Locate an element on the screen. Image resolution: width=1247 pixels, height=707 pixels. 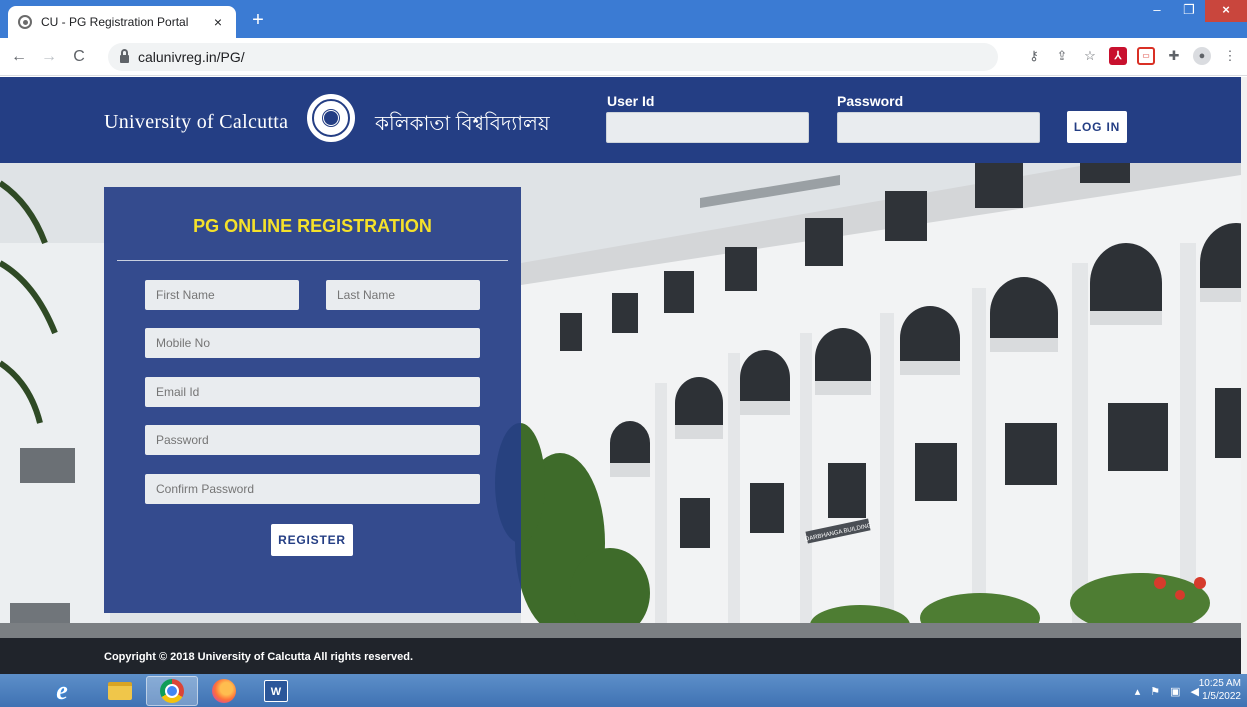
close-window-button: × is located at coordinates (1226, 11).